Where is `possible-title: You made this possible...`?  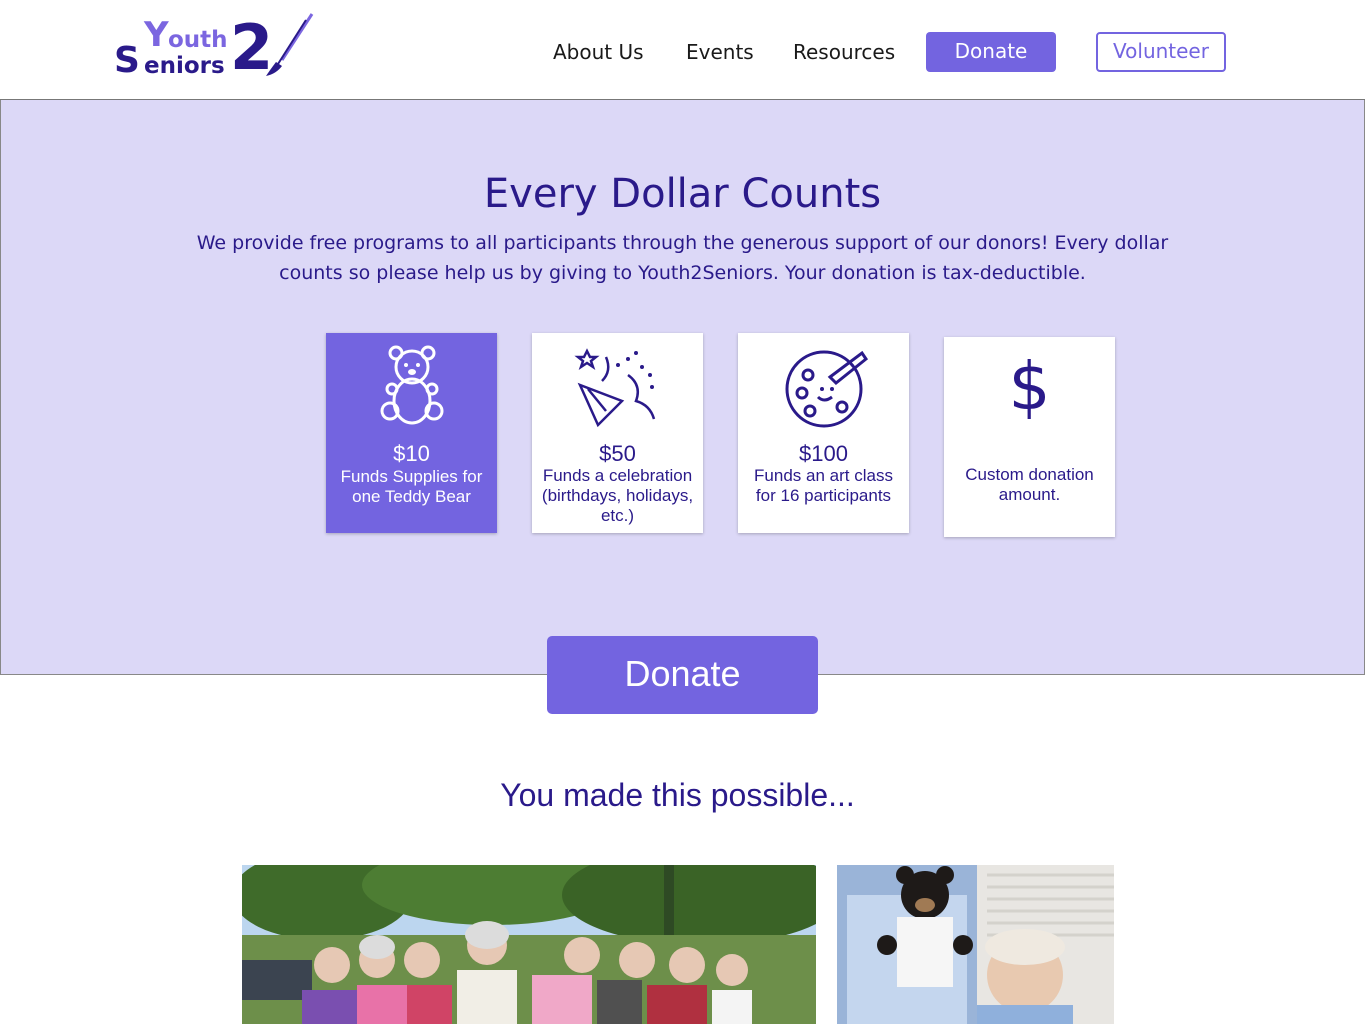
possible-title: You made this possible... is located at coordinates (677, 795).